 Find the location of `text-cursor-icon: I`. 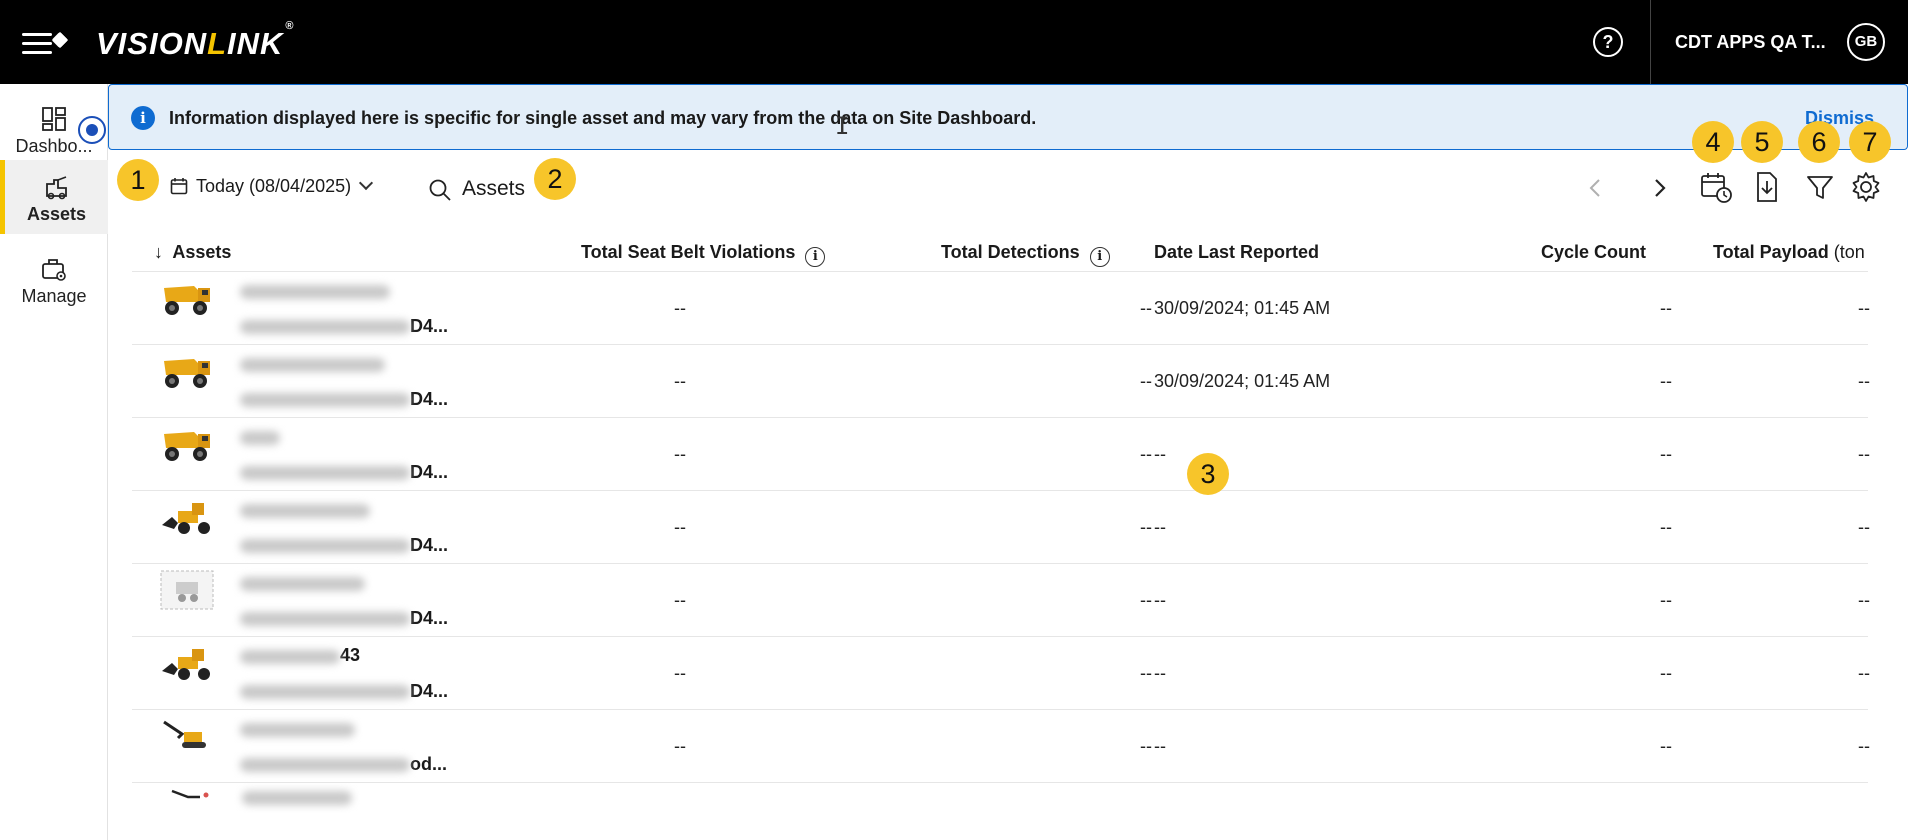

text-cursor-icon: I is located at coordinates (842, 126).